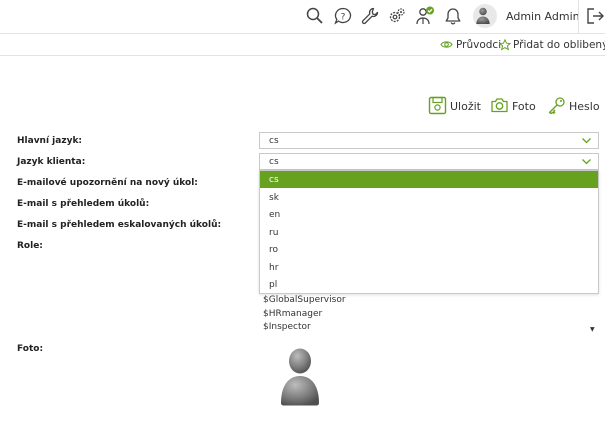  What do you see at coordinates (584, 106) in the screenshot?
I see `password-label: Heslo` at bounding box center [584, 106].